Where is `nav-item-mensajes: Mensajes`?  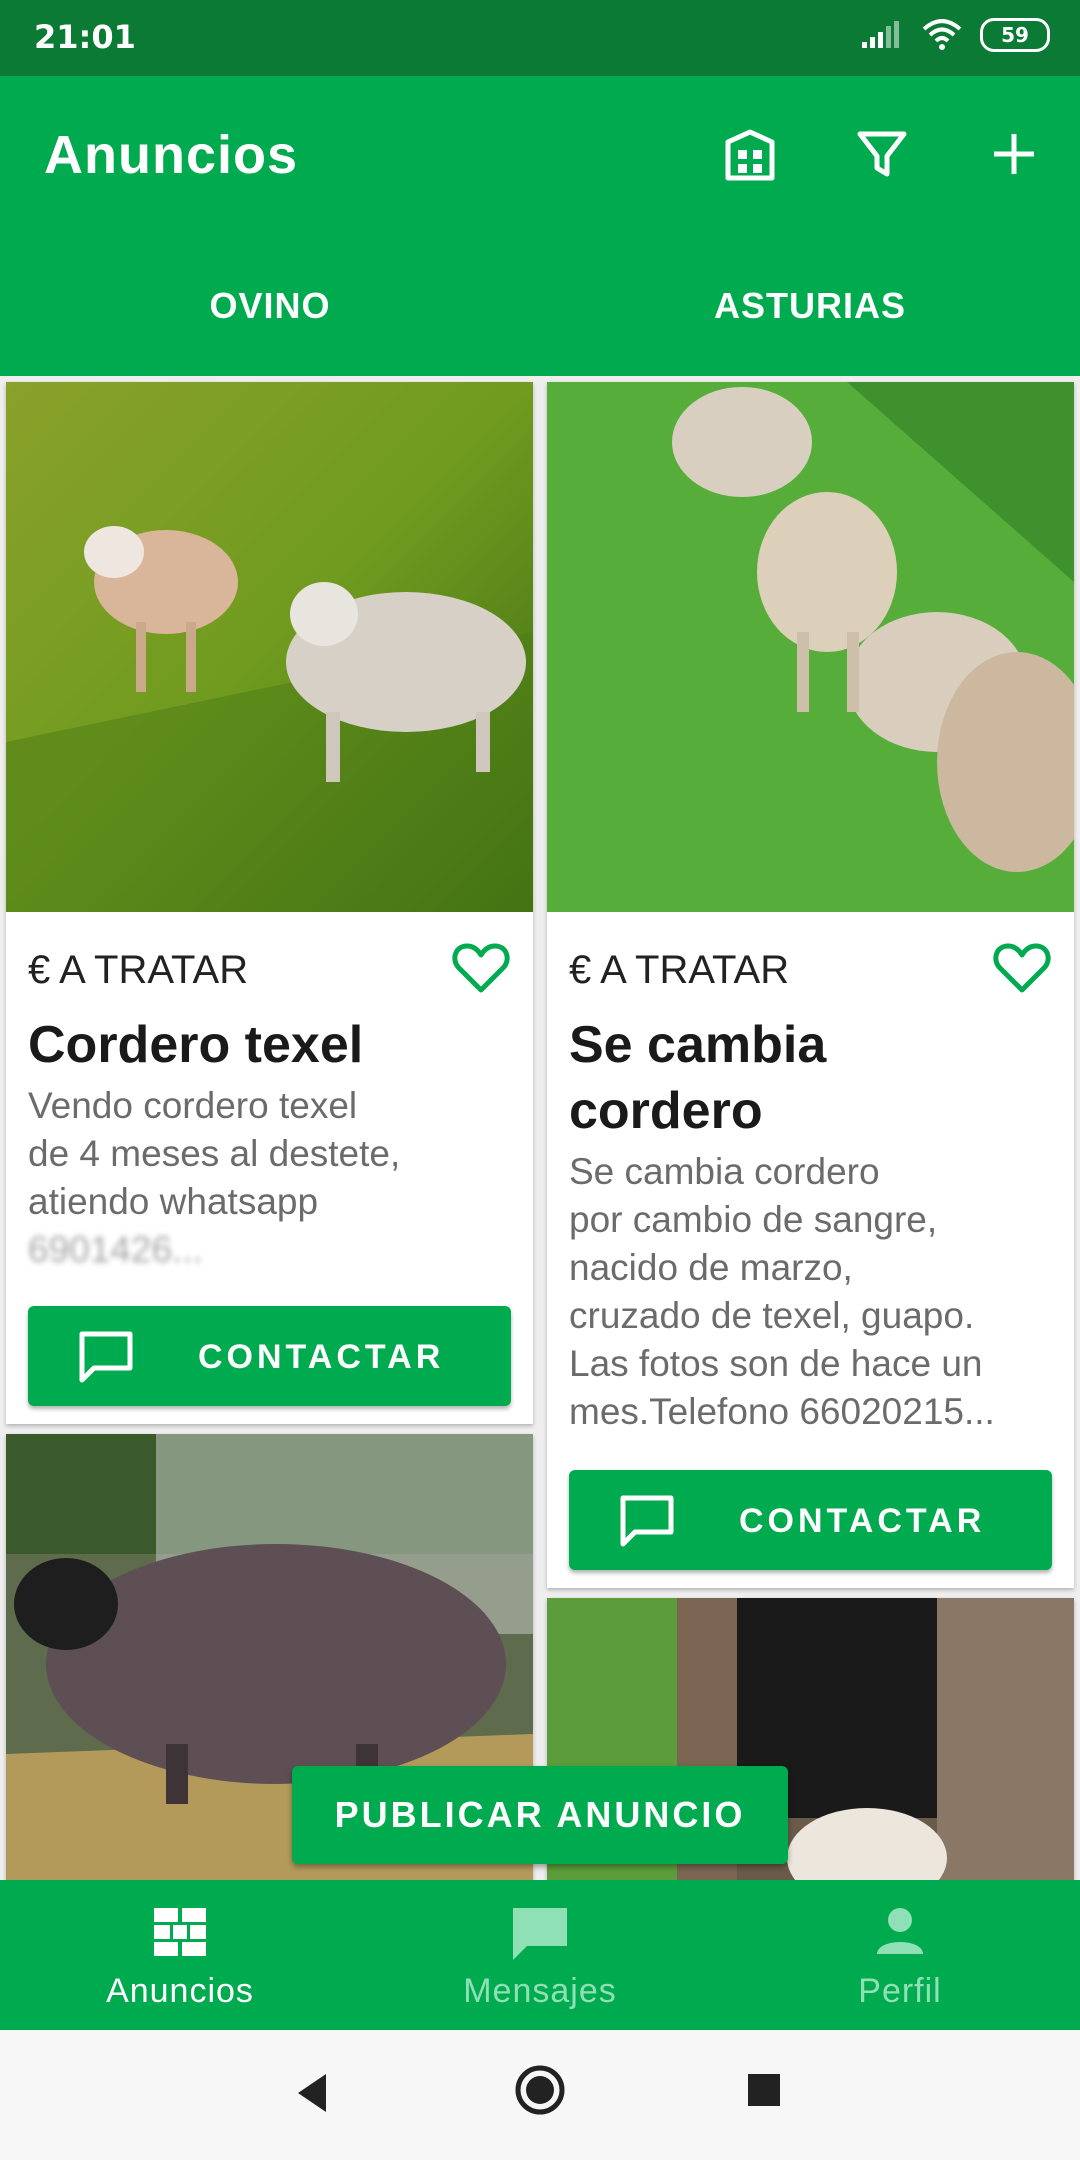 nav-item-mensajes: Mensajes is located at coordinates (540, 1955).